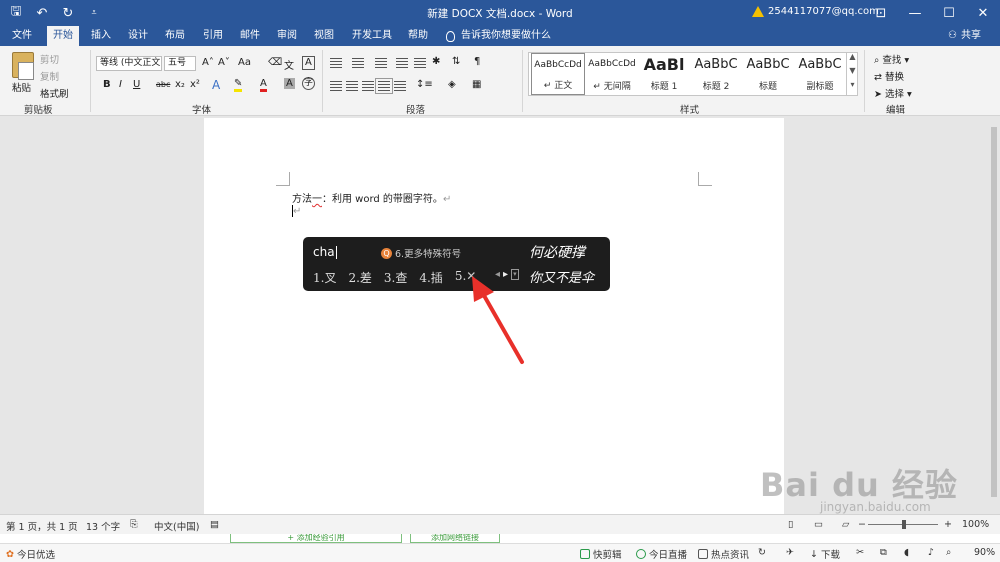 The image size is (1000, 562). Describe the element at coordinates (395, 277) in the screenshot. I see `ime-candidate: 3.查` at that location.